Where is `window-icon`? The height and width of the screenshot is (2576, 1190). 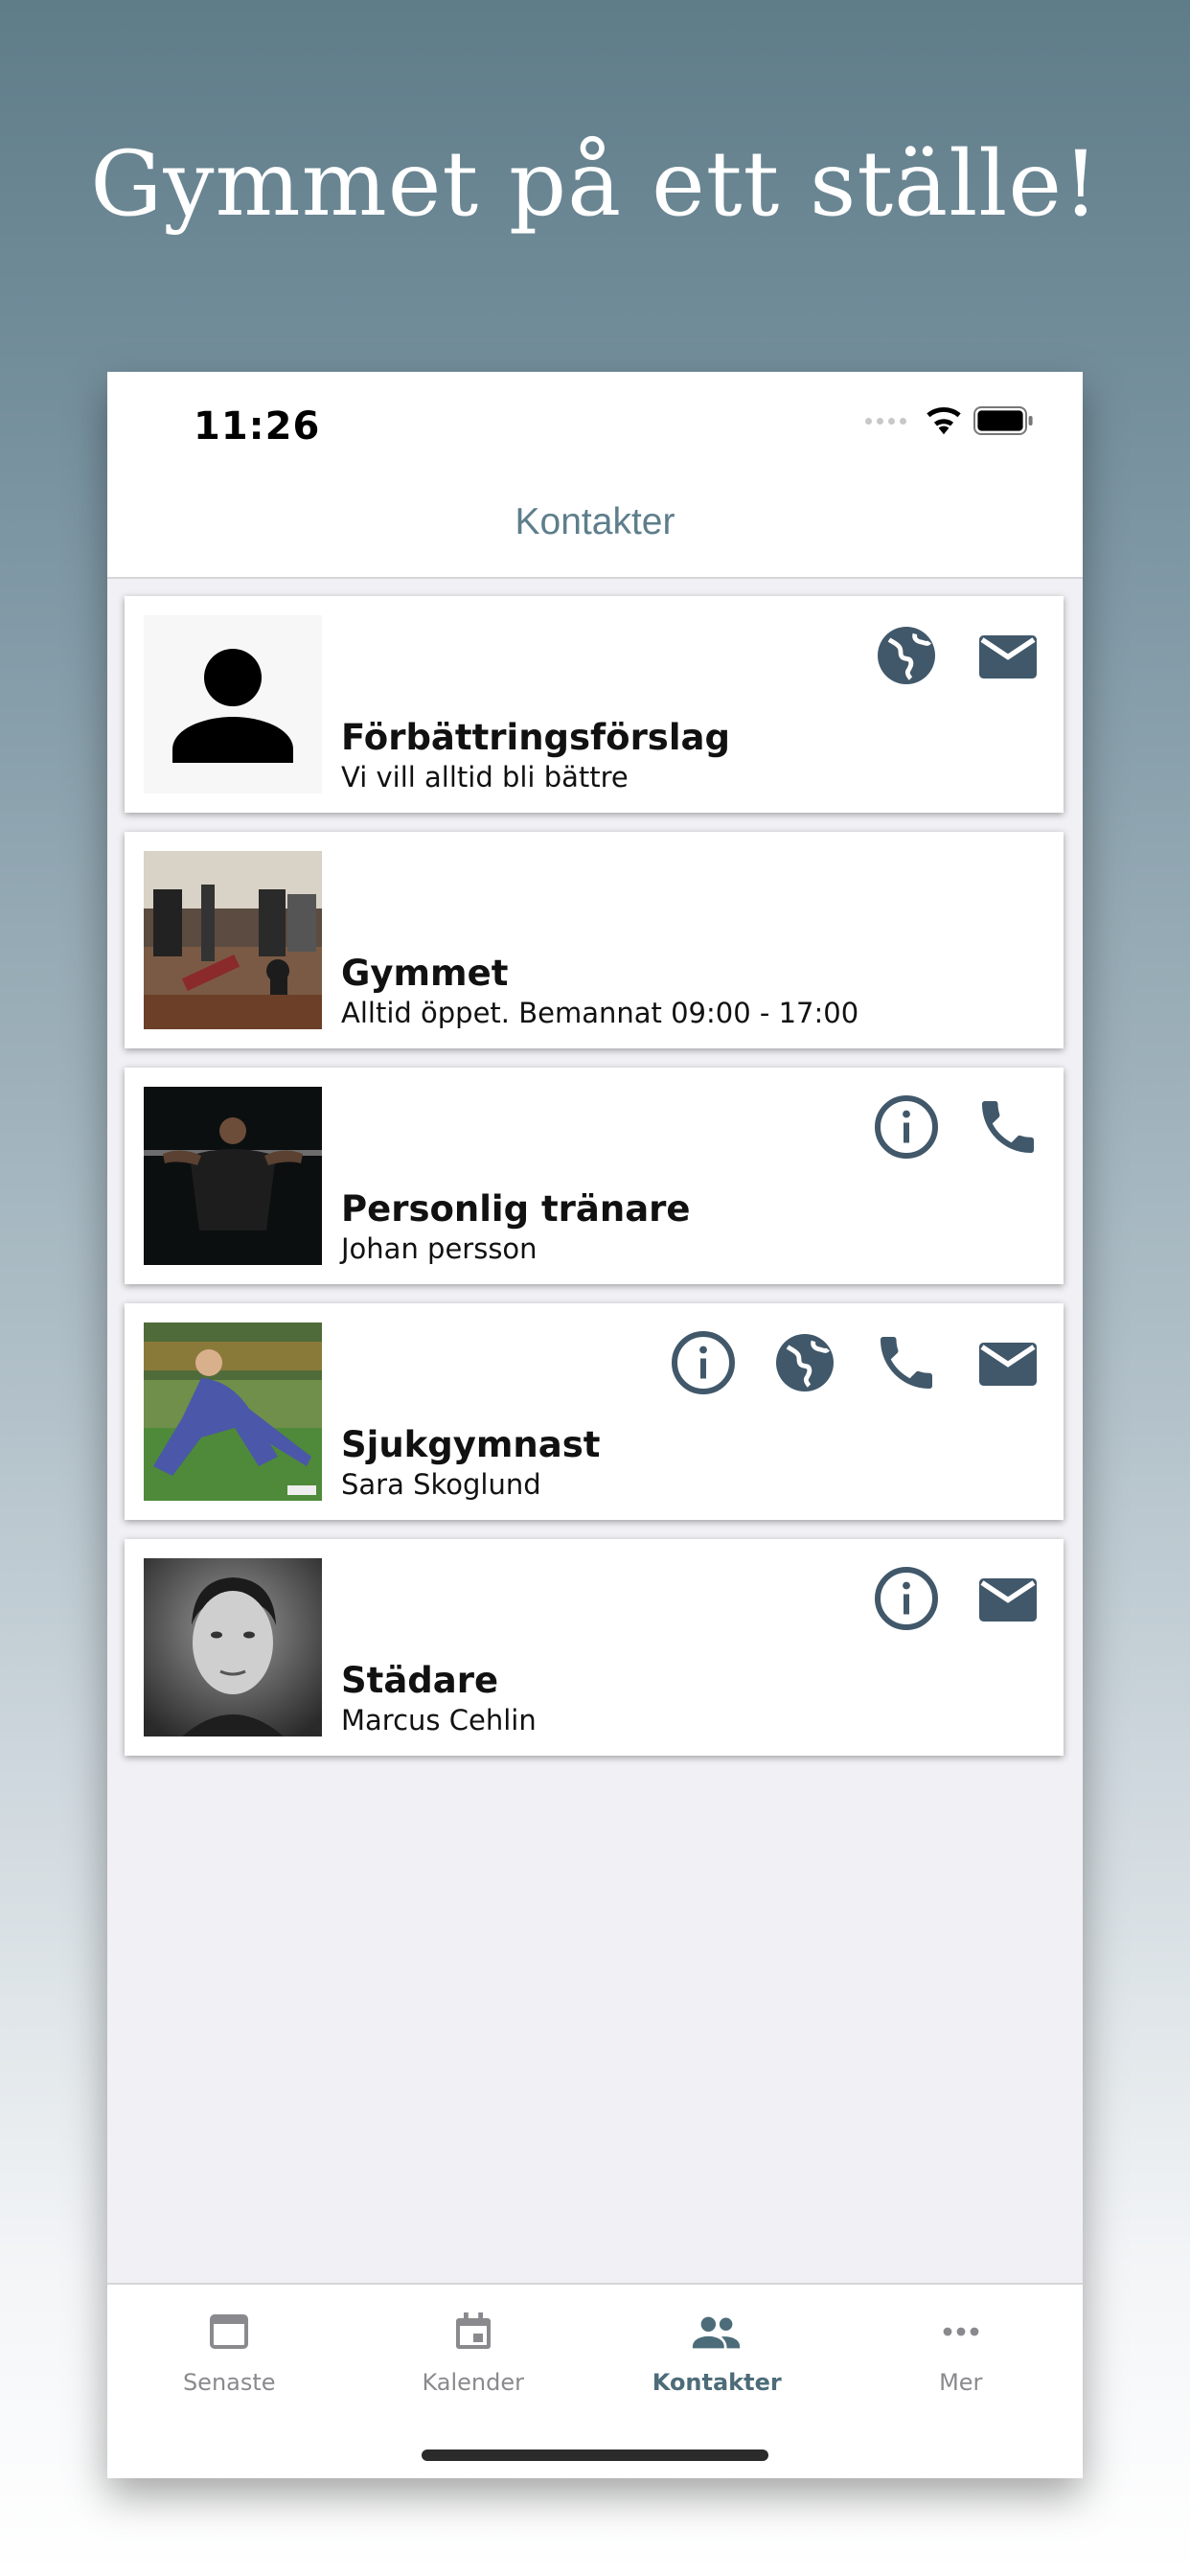
window-icon is located at coordinates (229, 2332).